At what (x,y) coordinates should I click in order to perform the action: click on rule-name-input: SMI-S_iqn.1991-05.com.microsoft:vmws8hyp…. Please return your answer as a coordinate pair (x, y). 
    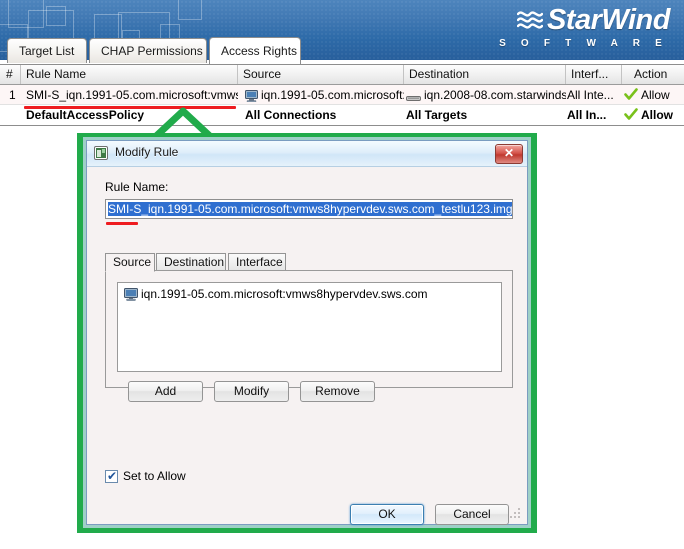
    Looking at the image, I should click on (309, 209).